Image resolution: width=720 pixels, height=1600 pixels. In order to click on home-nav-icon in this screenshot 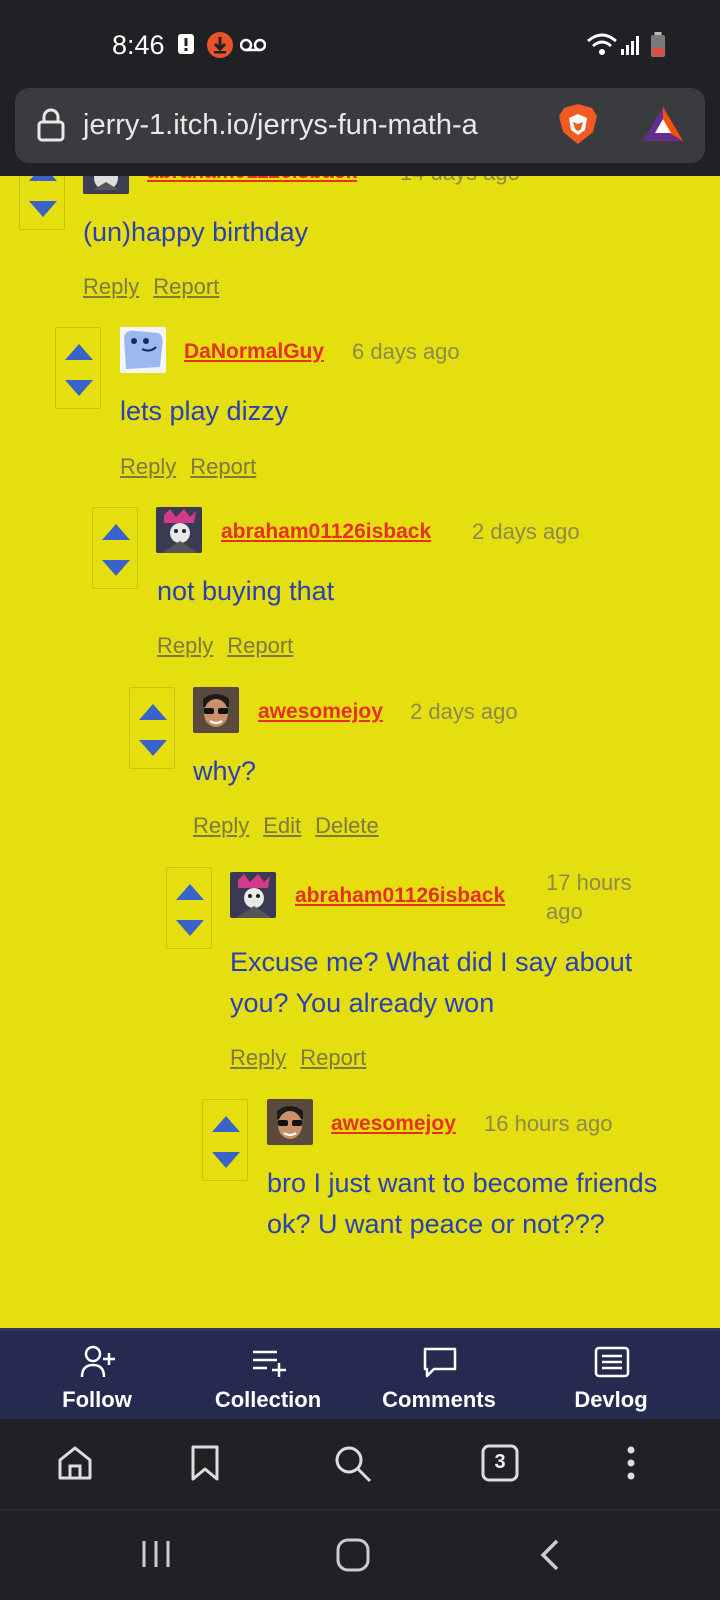, I will do `click(353, 1557)`.